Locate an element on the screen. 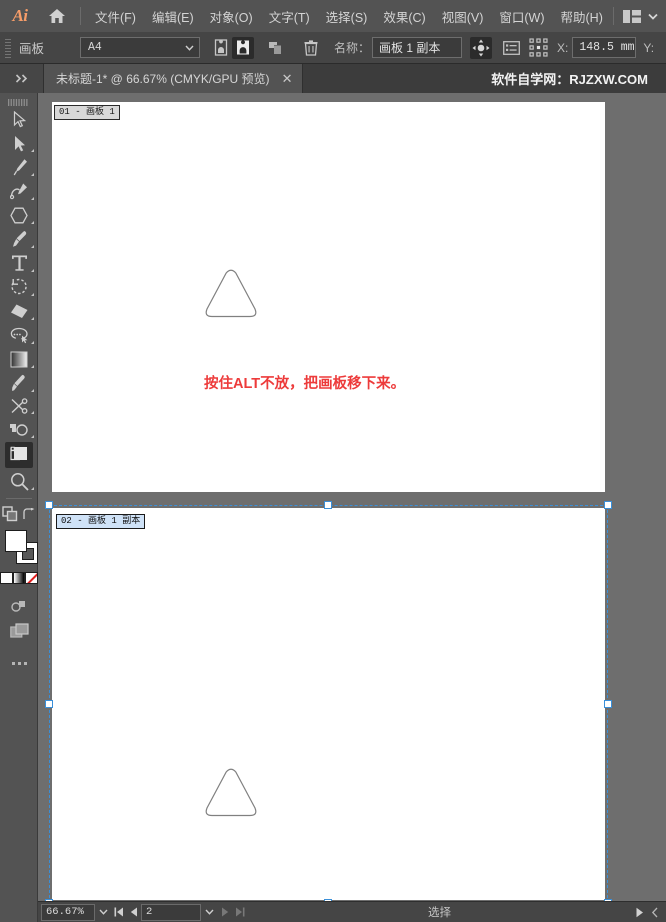 Image resolution: width=666 pixels, height=922 pixels. artboard-2-label: 02 - 画板 1 副本 is located at coordinates (101, 521).